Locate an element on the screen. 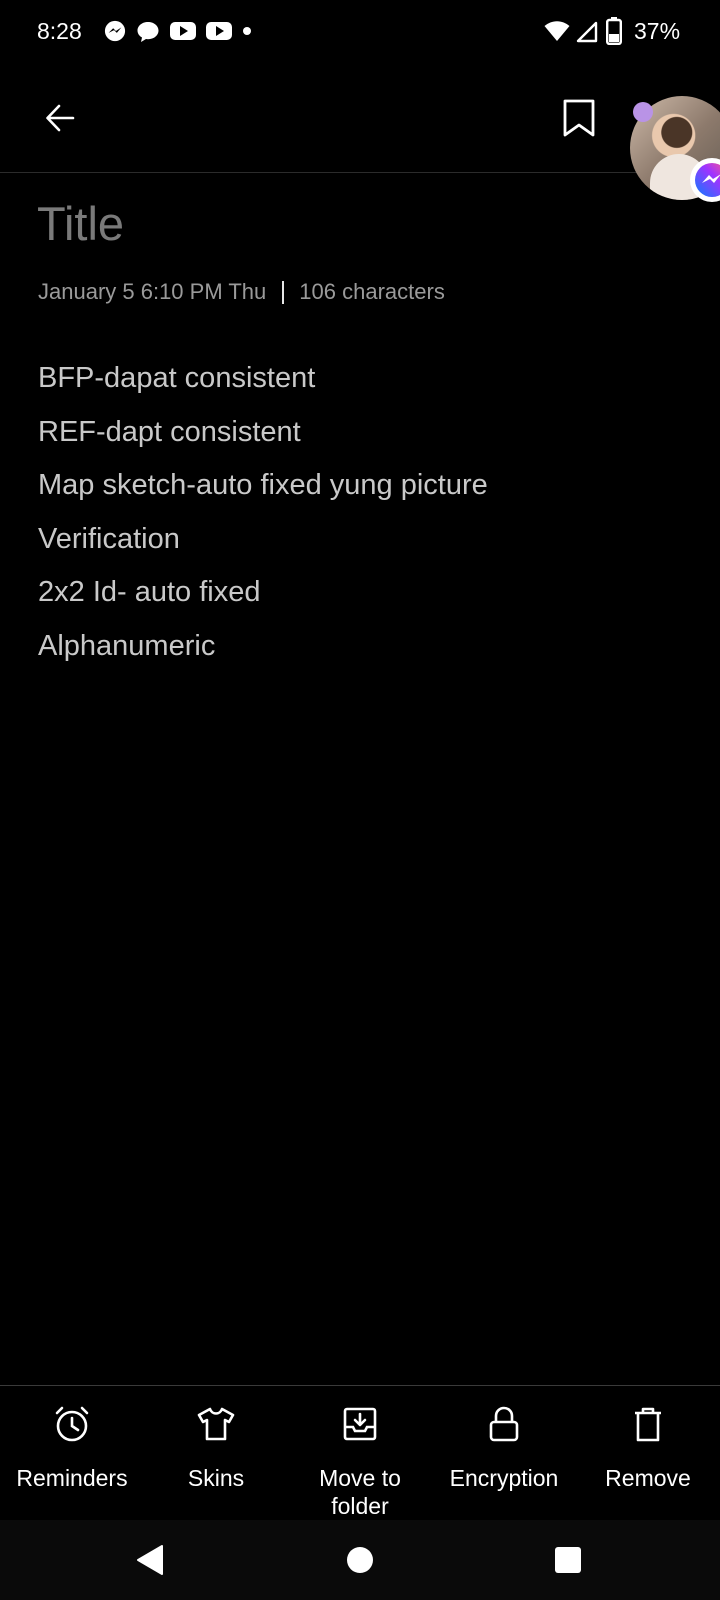 This screenshot has width=720, height=1600. move-to-folder-button: Move to folder is located at coordinates (360, 1453).